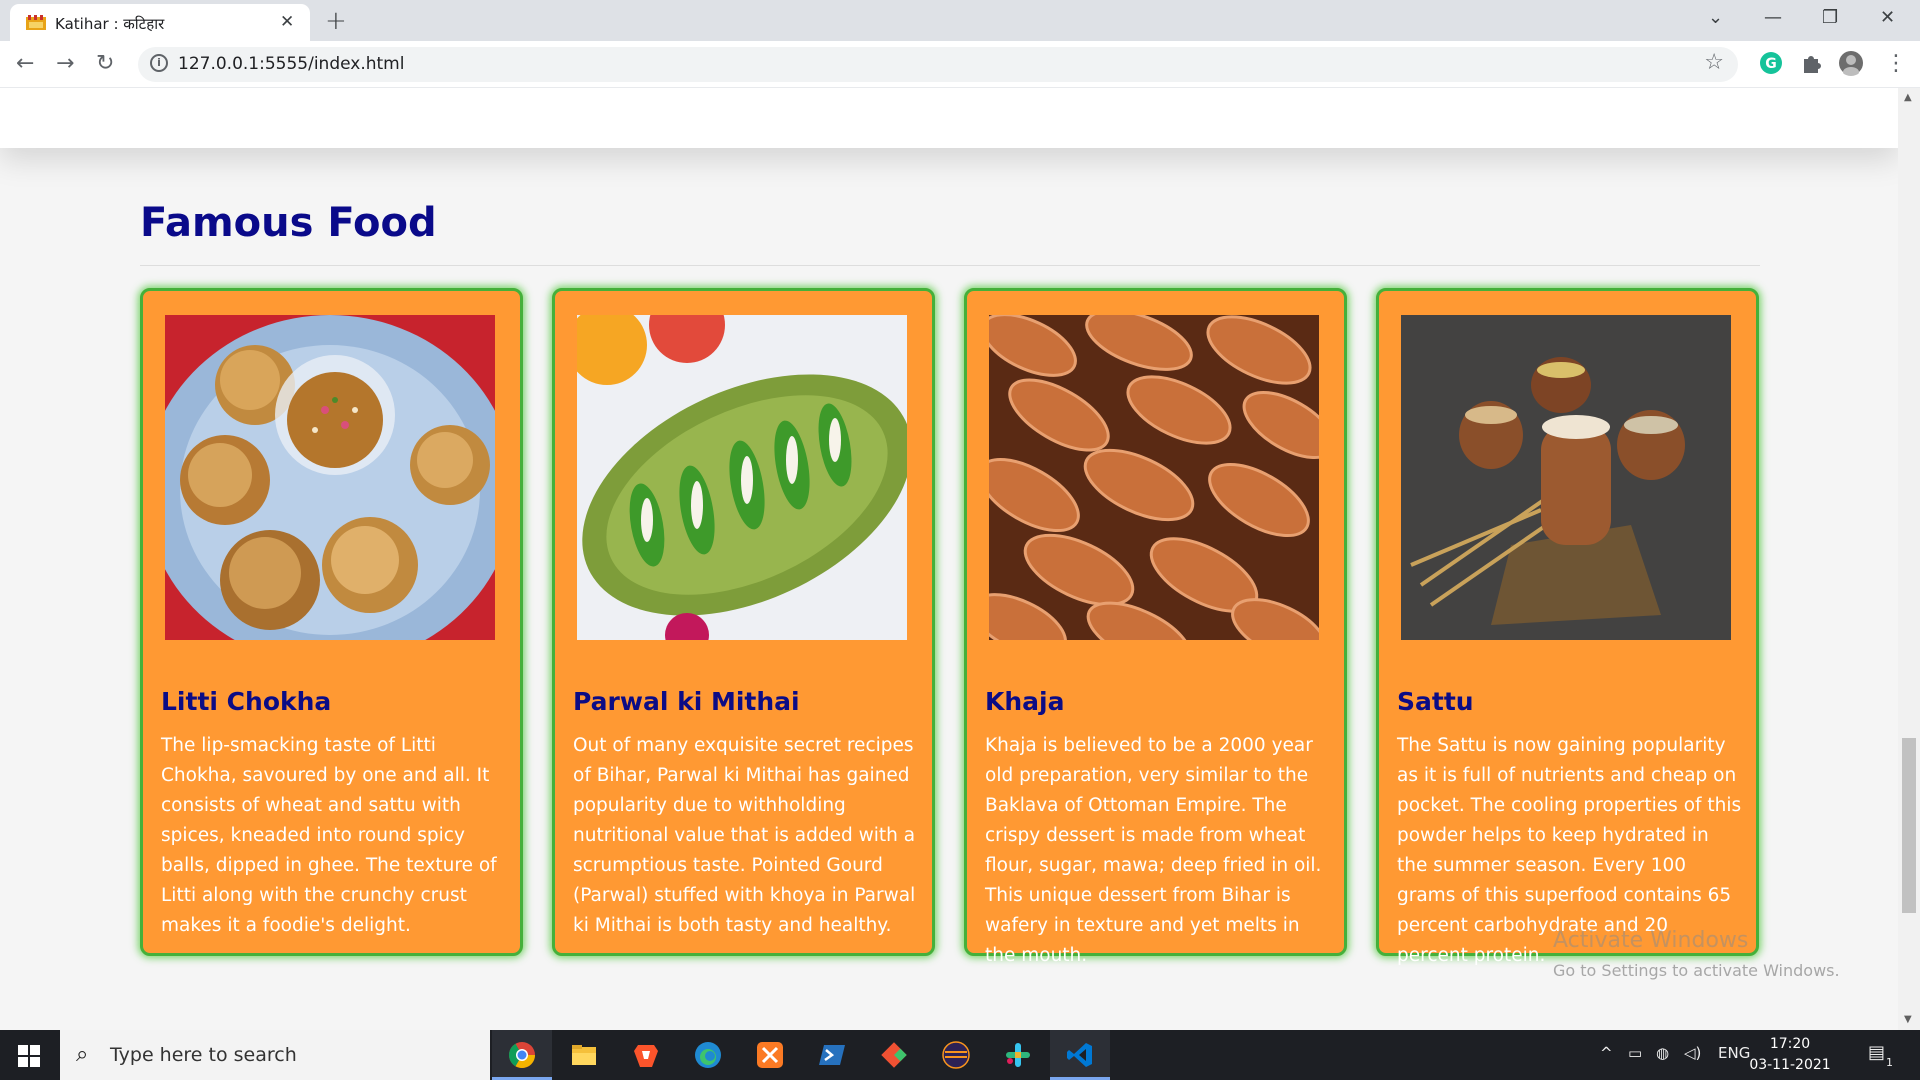  I want to click on taskbar-search-box: ⌕ Type here to search, so click(275, 1055).